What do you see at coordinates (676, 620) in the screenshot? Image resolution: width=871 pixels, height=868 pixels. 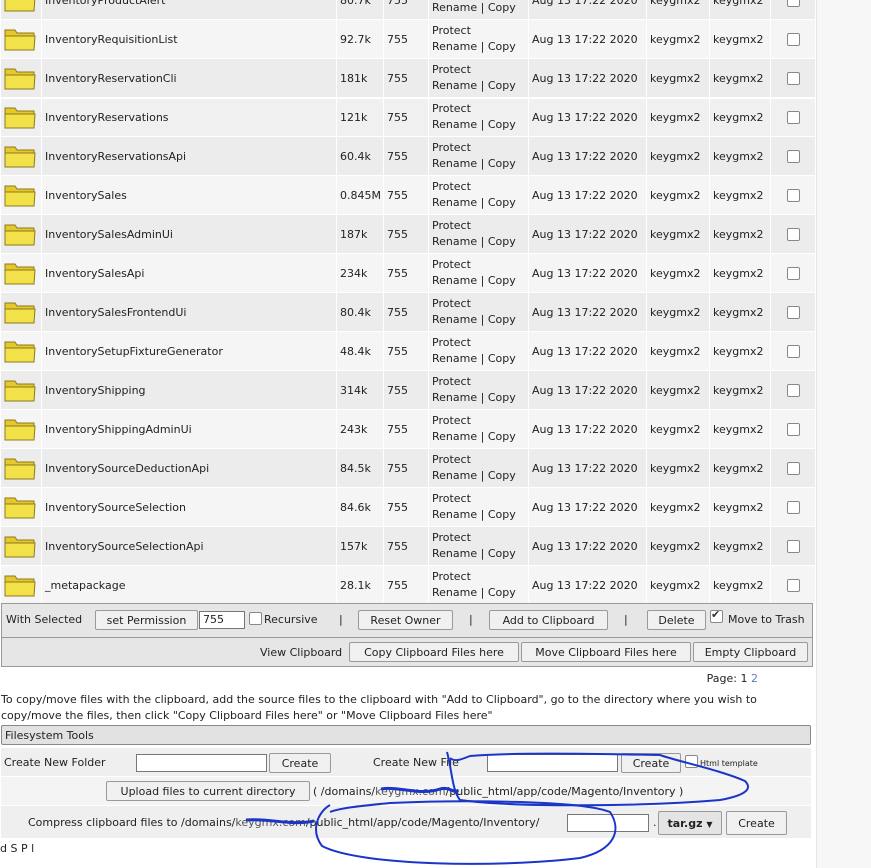 I see `delete-button: Delete` at bounding box center [676, 620].